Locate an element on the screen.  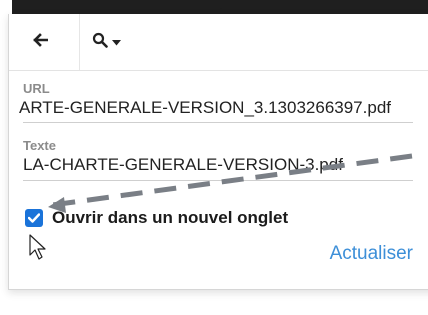
url-field-underline is located at coordinates (218, 122).